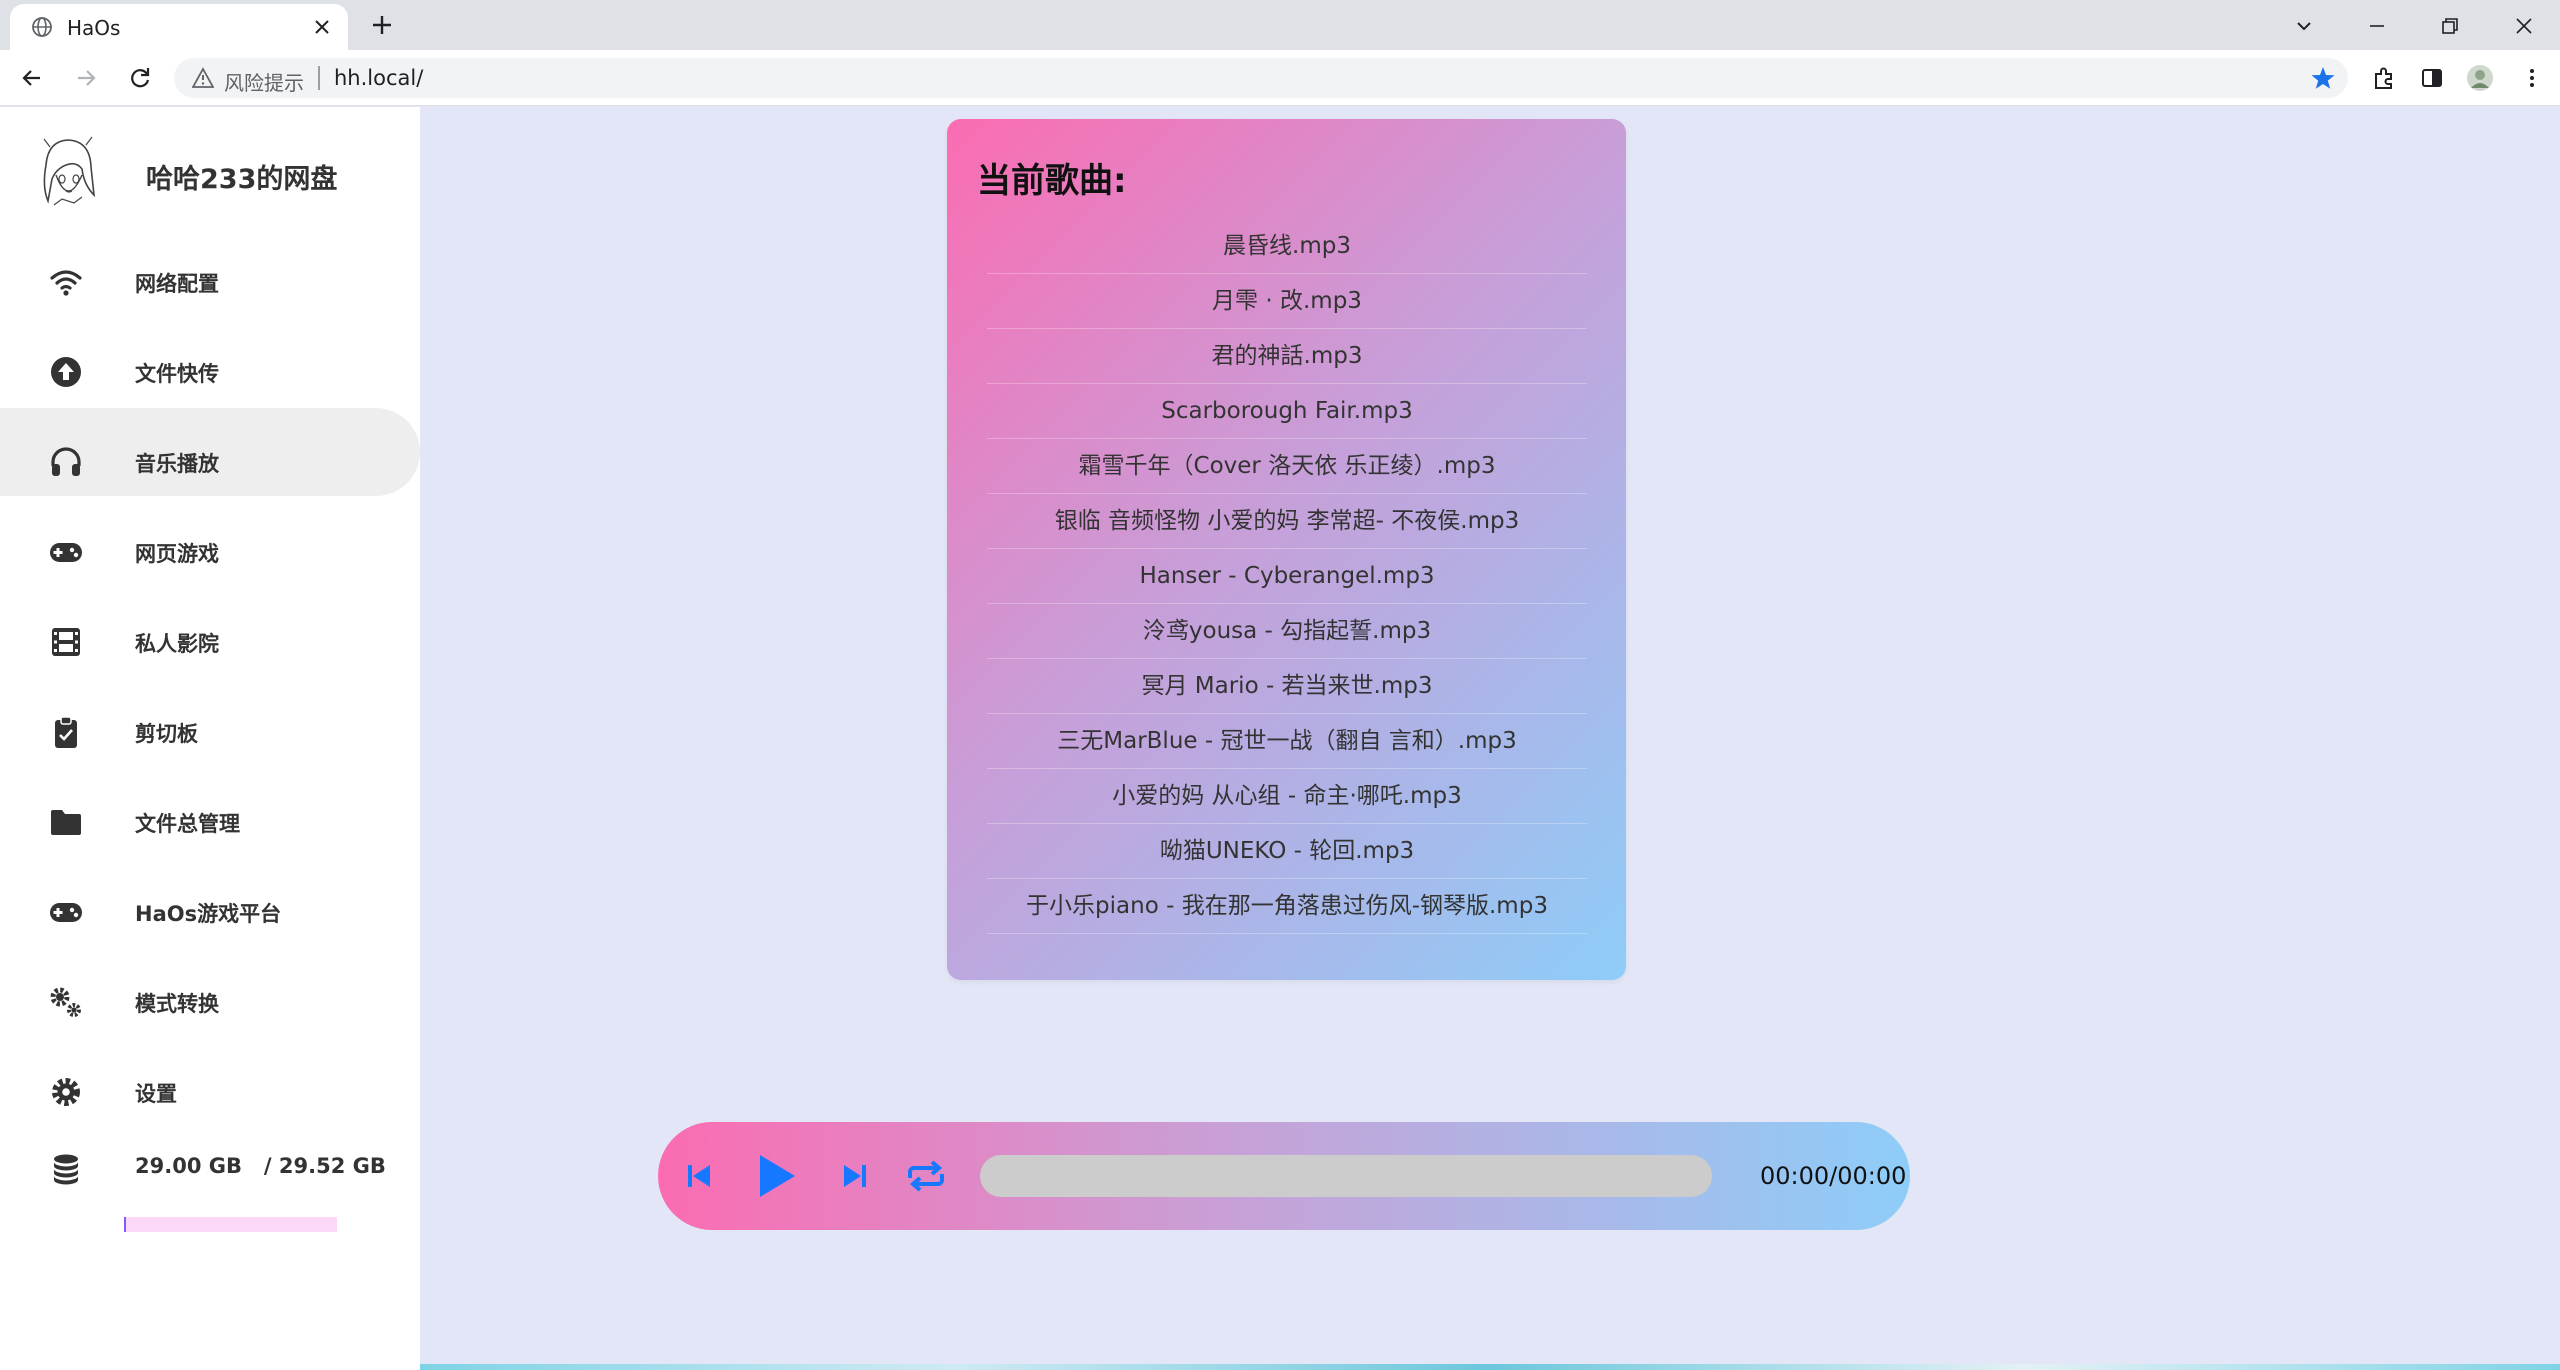  Describe the element at coordinates (66, 1169) in the screenshot. I see `database-icon` at that location.